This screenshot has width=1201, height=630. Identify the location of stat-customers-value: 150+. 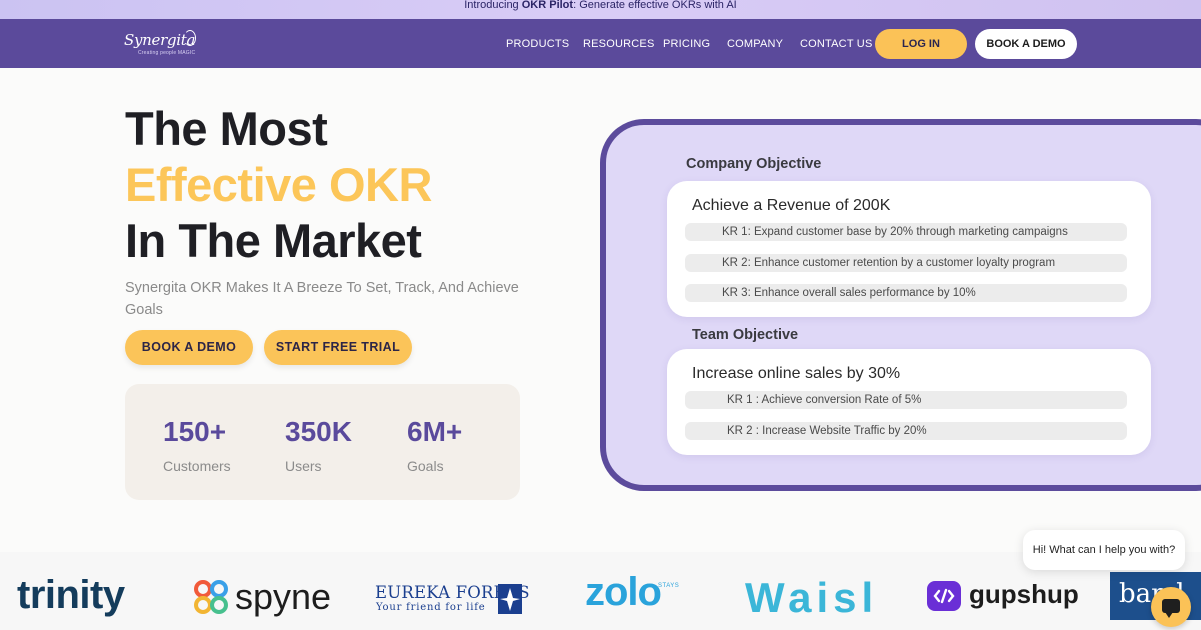
(195, 431).